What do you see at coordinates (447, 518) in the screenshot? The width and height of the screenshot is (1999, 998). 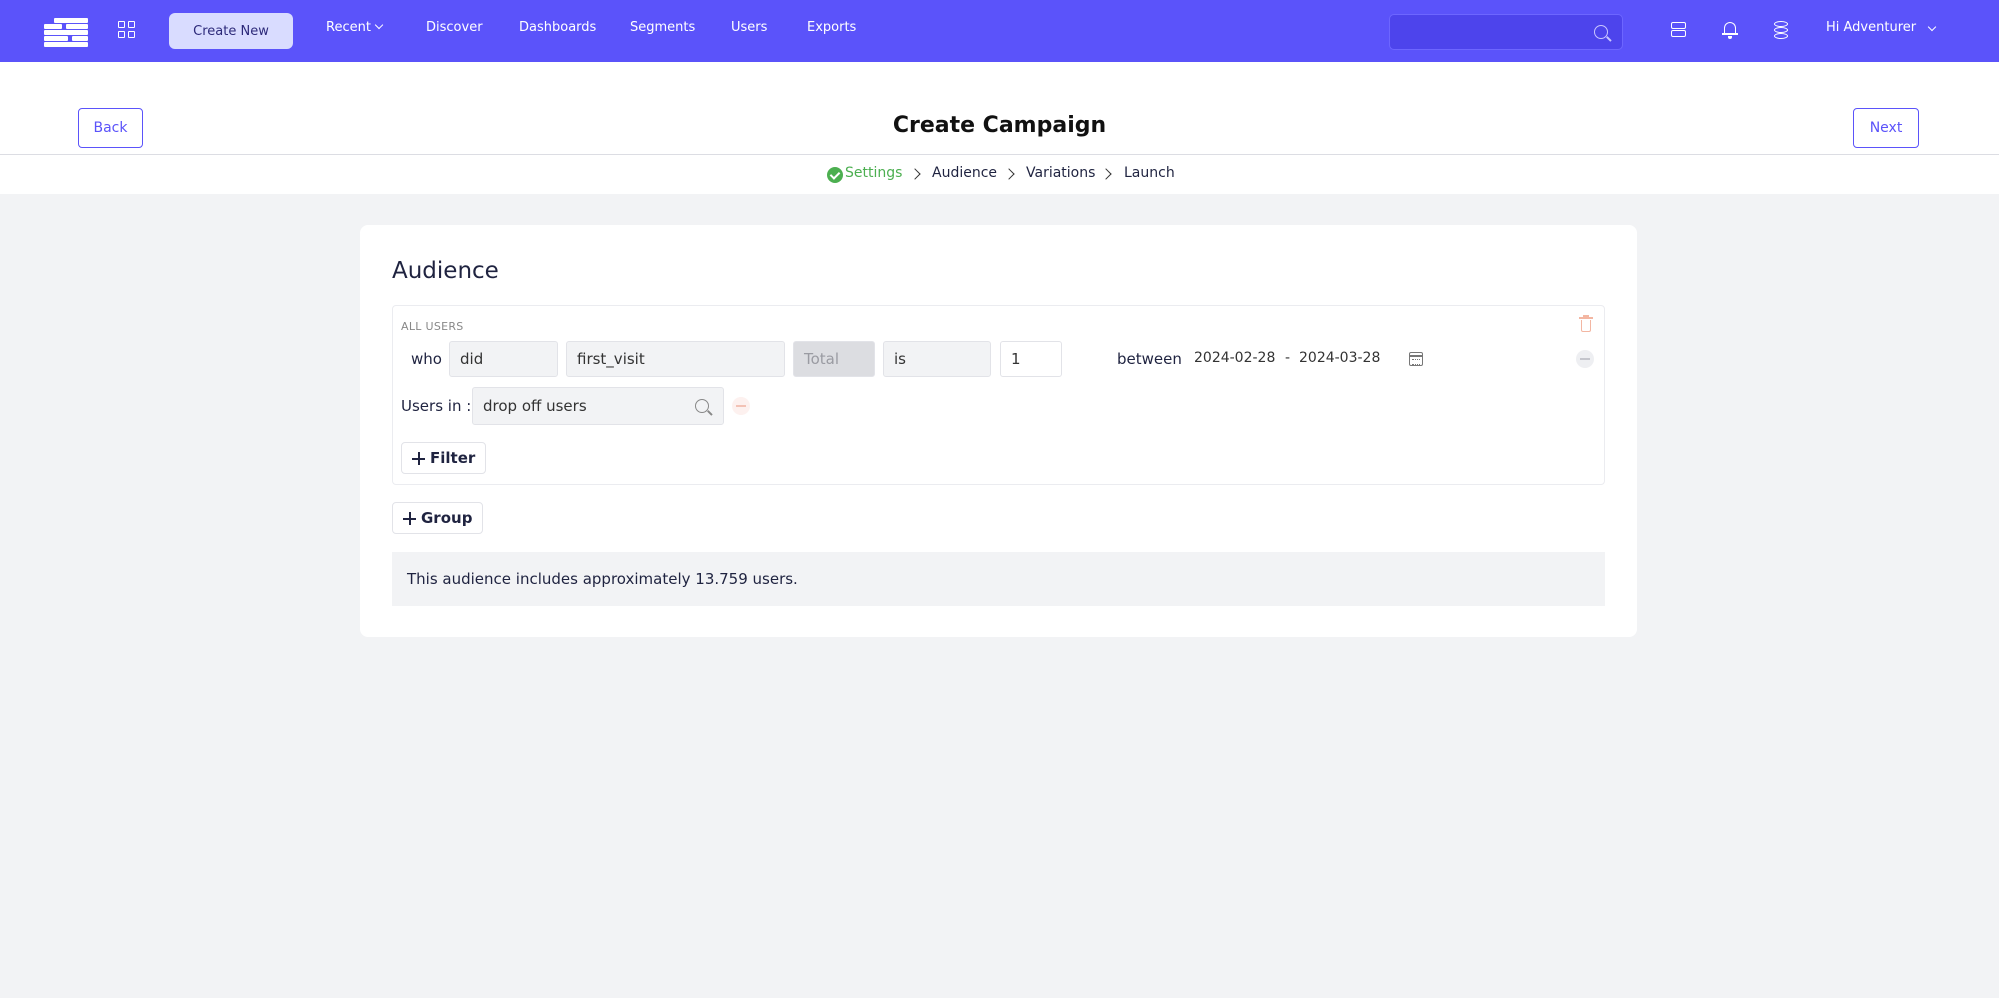 I see `add-group-label: Group` at bounding box center [447, 518].